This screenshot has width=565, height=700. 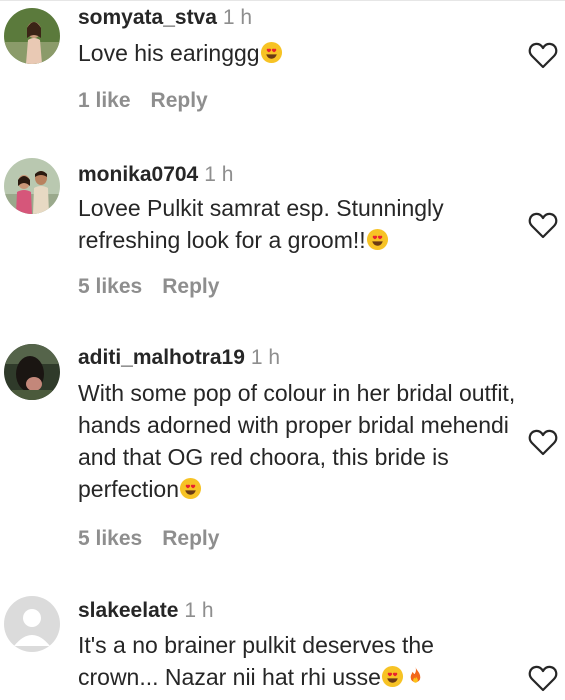 What do you see at coordinates (415, 676) in the screenshot?
I see `fire-emoji-icon` at bounding box center [415, 676].